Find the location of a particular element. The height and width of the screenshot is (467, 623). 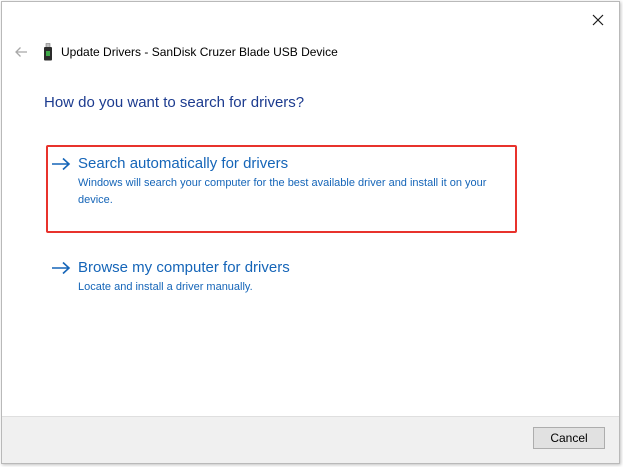

back-arrow-icon is located at coordinates (21, 52).